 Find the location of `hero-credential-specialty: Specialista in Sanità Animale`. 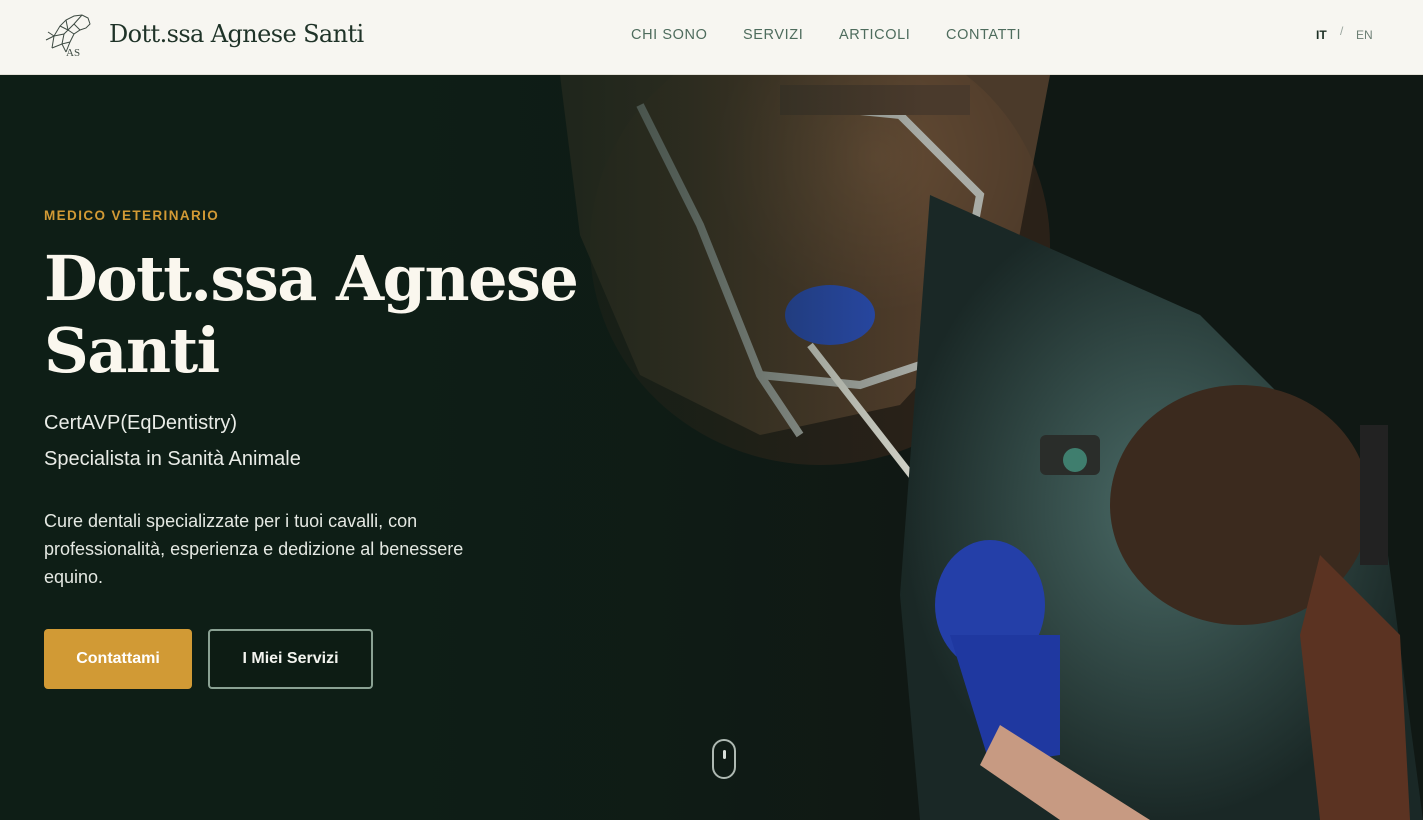

hero-credential-specialty: Specialista in Sanità Animale is located at coordinates (172, 459).